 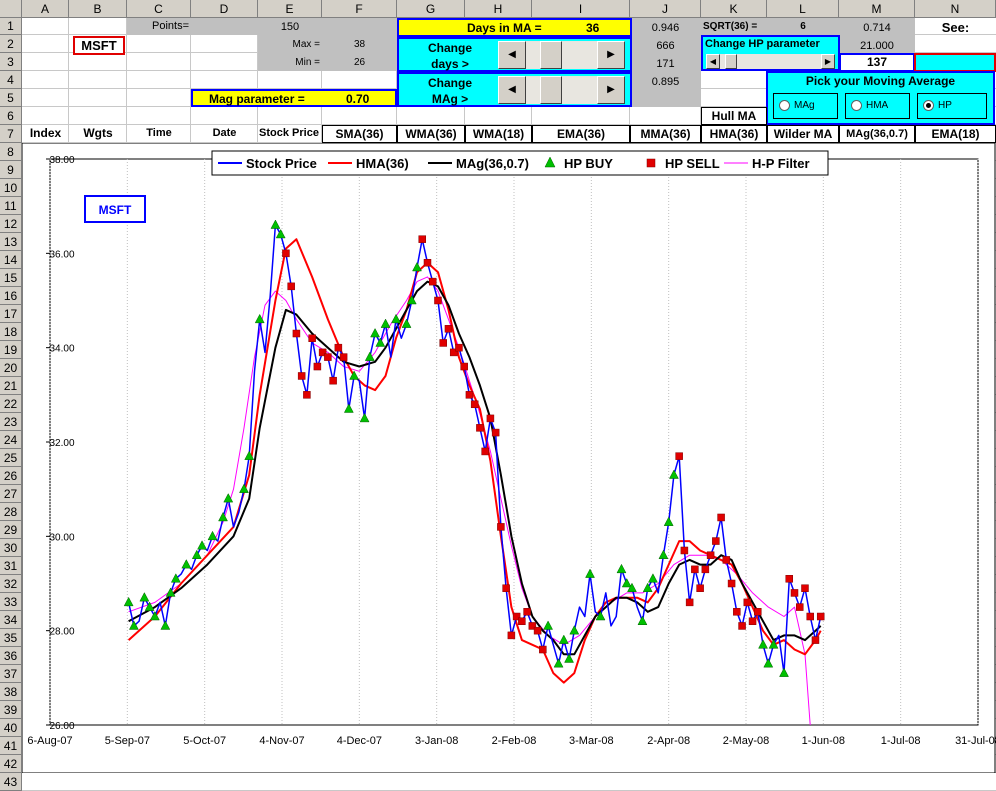 What do you see at coordinates (828, 61) in the screenshot?
I see `hp-scroll-right-button: ▶` at bounding box center [828, 61].